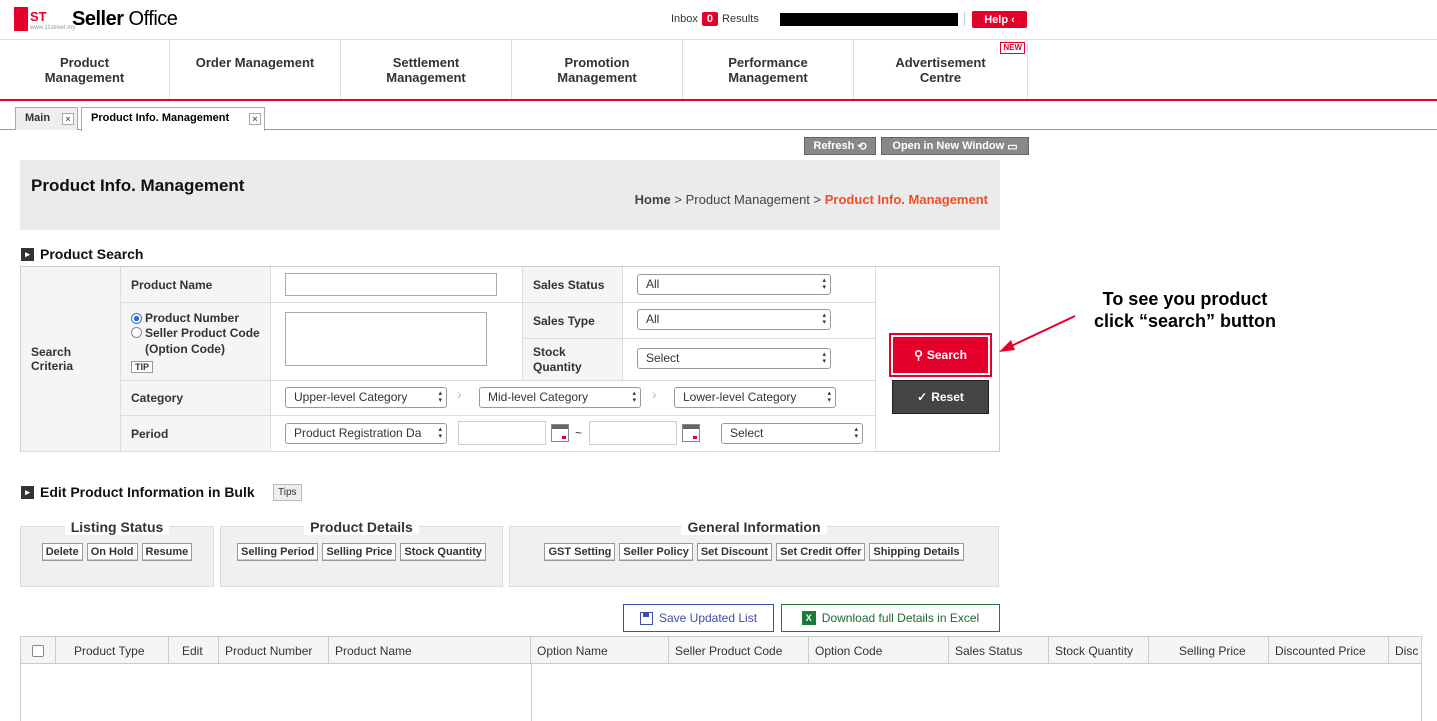 The image size is (1437, 721). Describe the element at coordinates (62, 552) in the screenshot. I see `delete-button: Delete` at that location.